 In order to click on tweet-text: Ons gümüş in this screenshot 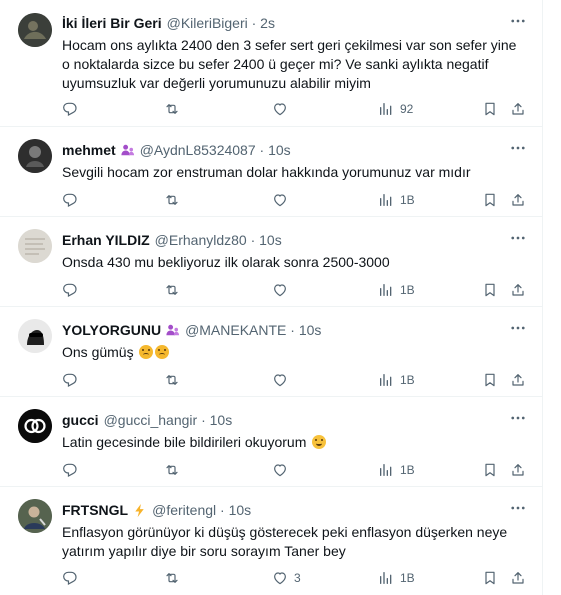, I will do `click(98, 352)`.